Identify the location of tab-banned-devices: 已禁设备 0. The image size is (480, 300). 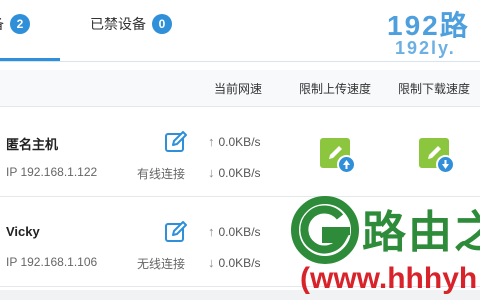
(131, 24).